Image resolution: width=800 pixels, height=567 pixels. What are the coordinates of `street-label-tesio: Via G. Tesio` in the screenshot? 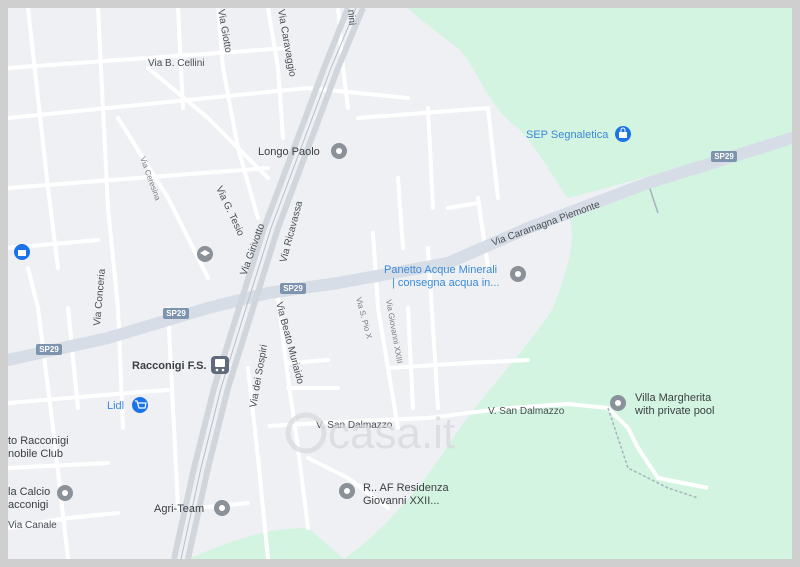 It's located at (229, 212).